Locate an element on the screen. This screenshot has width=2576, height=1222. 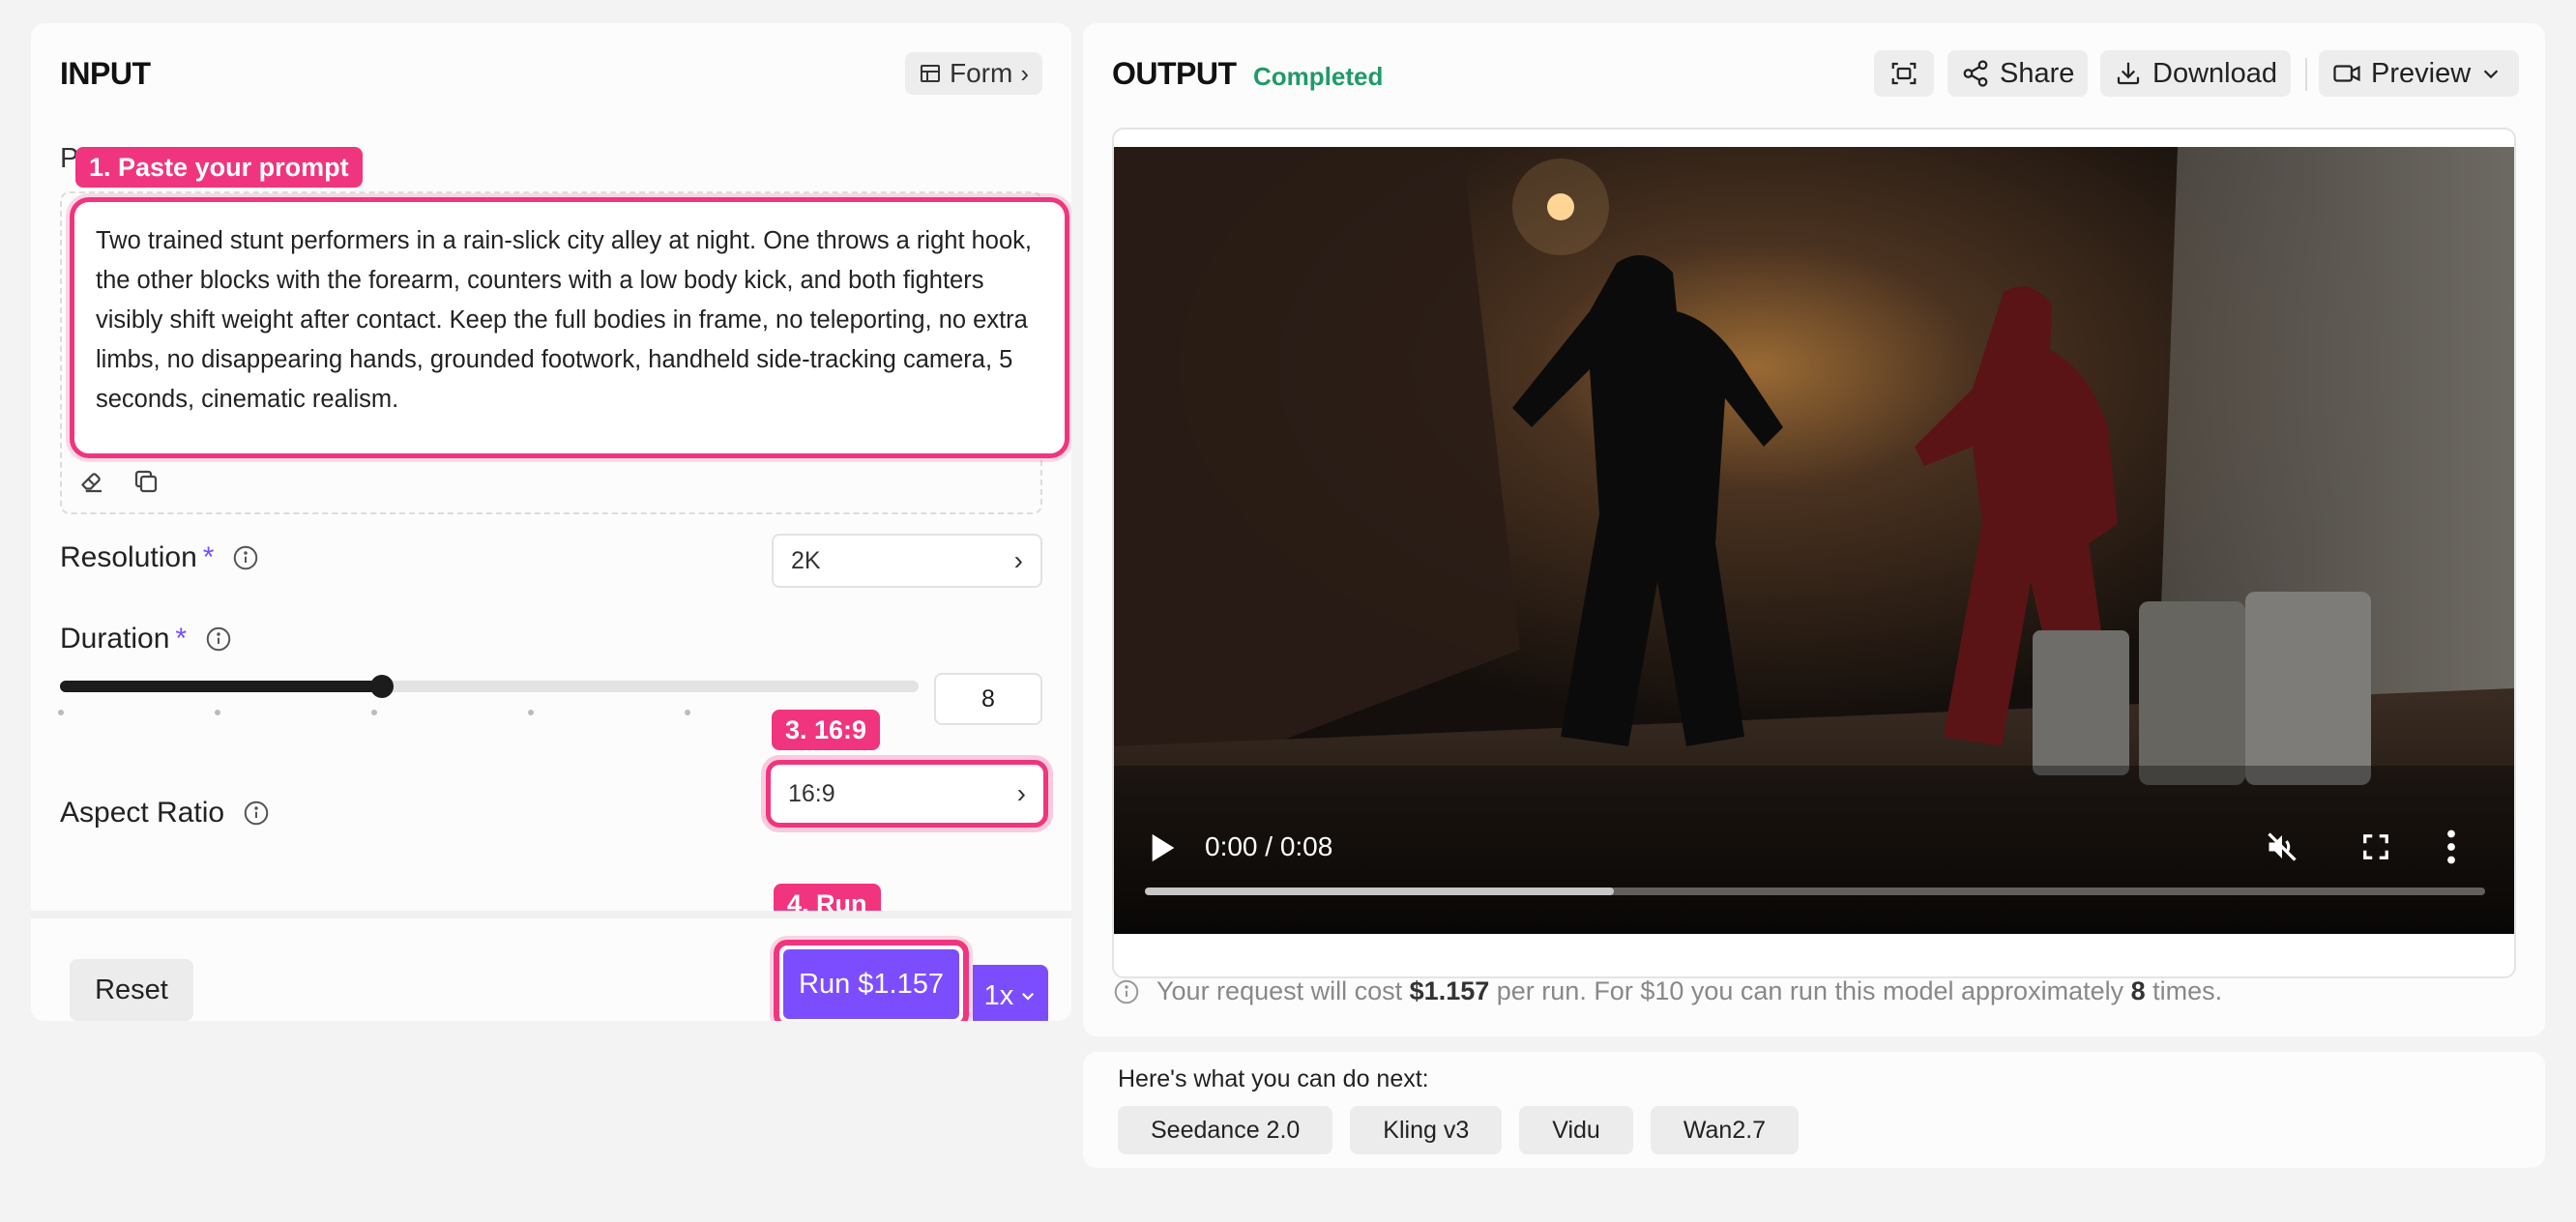
form-toggle-button: Form › is located at coordinates (973, 74).